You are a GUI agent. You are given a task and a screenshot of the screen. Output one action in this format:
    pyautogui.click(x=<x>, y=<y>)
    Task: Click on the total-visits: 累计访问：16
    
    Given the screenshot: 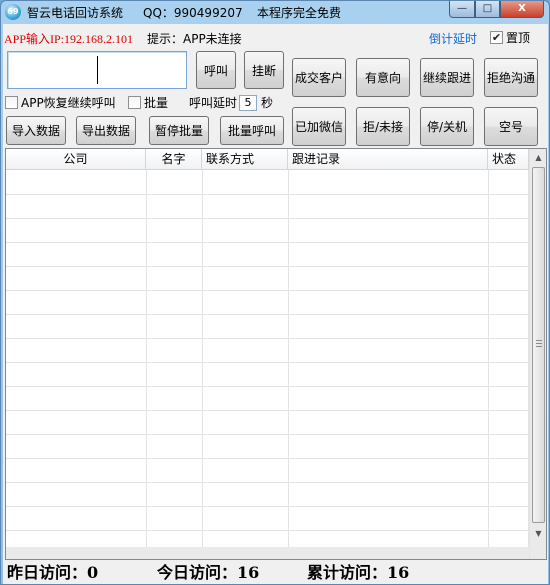 What is the action you would take?
    pyautogui.click(x=358, y=572)
    